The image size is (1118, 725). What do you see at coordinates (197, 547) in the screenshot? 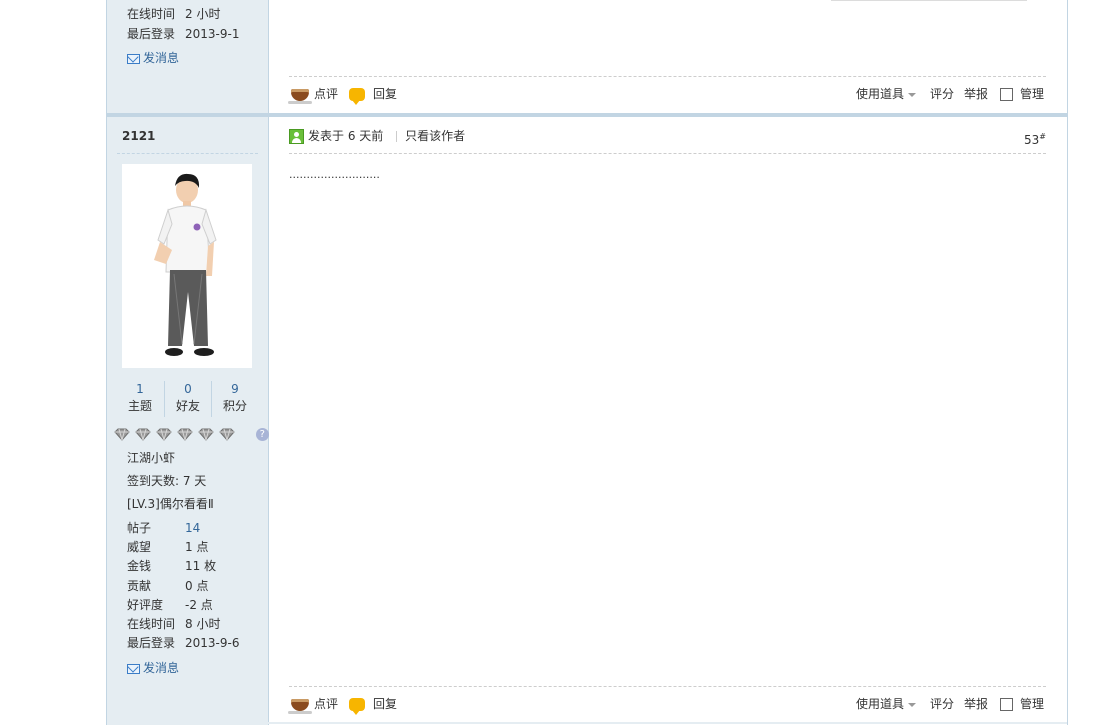
I see `info-value: 1 点` at bounding box center [197, 547].